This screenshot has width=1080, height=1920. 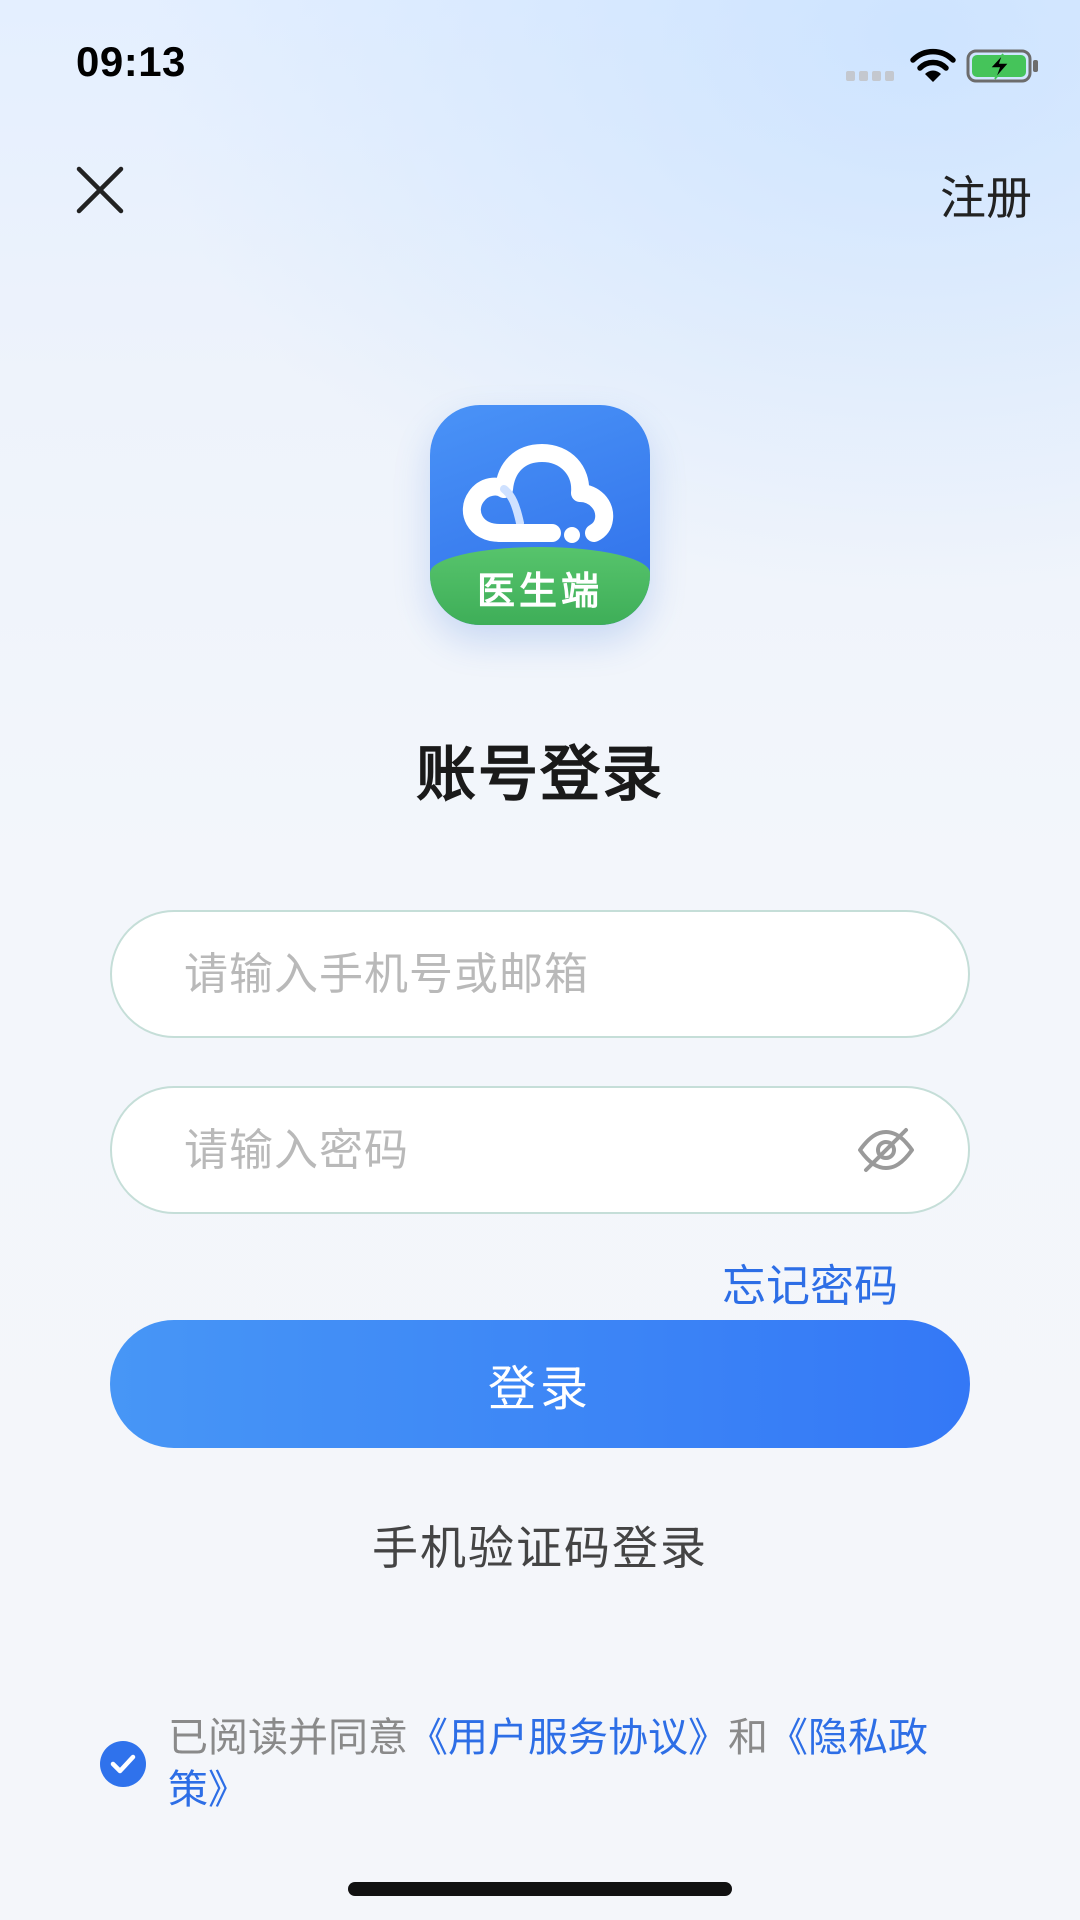 I want to click on sms-code-login-link: 手机验证码登录, so click(x=540, y=1545).